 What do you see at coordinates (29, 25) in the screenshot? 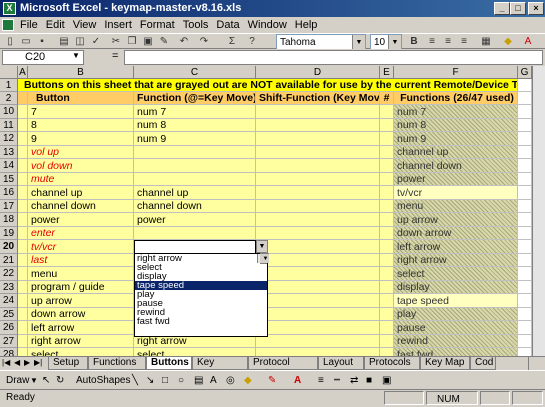
I see `menu-file: File` at bounding box center [29, 25].